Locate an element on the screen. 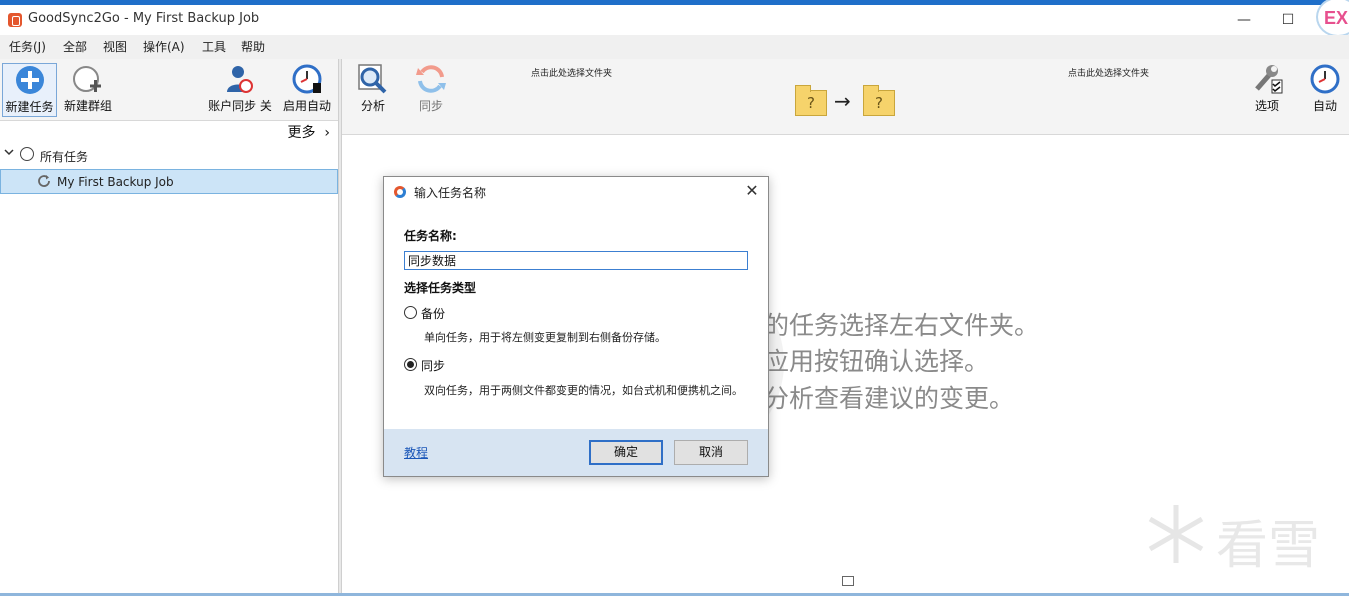 Image resolution: width=1349 pixels, height=596 pixels. auto-start-label: 启用自动 is located at coordinates (306, 106).